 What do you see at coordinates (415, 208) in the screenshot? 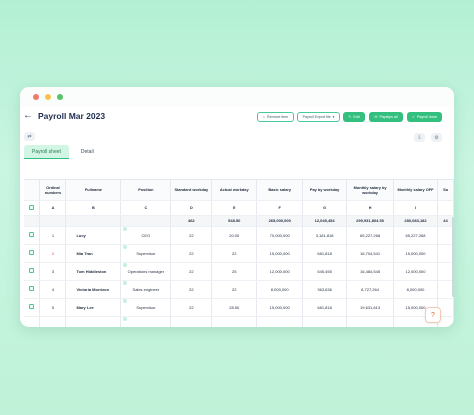
I see `column-letter: I` at bounding box center [415, 208].